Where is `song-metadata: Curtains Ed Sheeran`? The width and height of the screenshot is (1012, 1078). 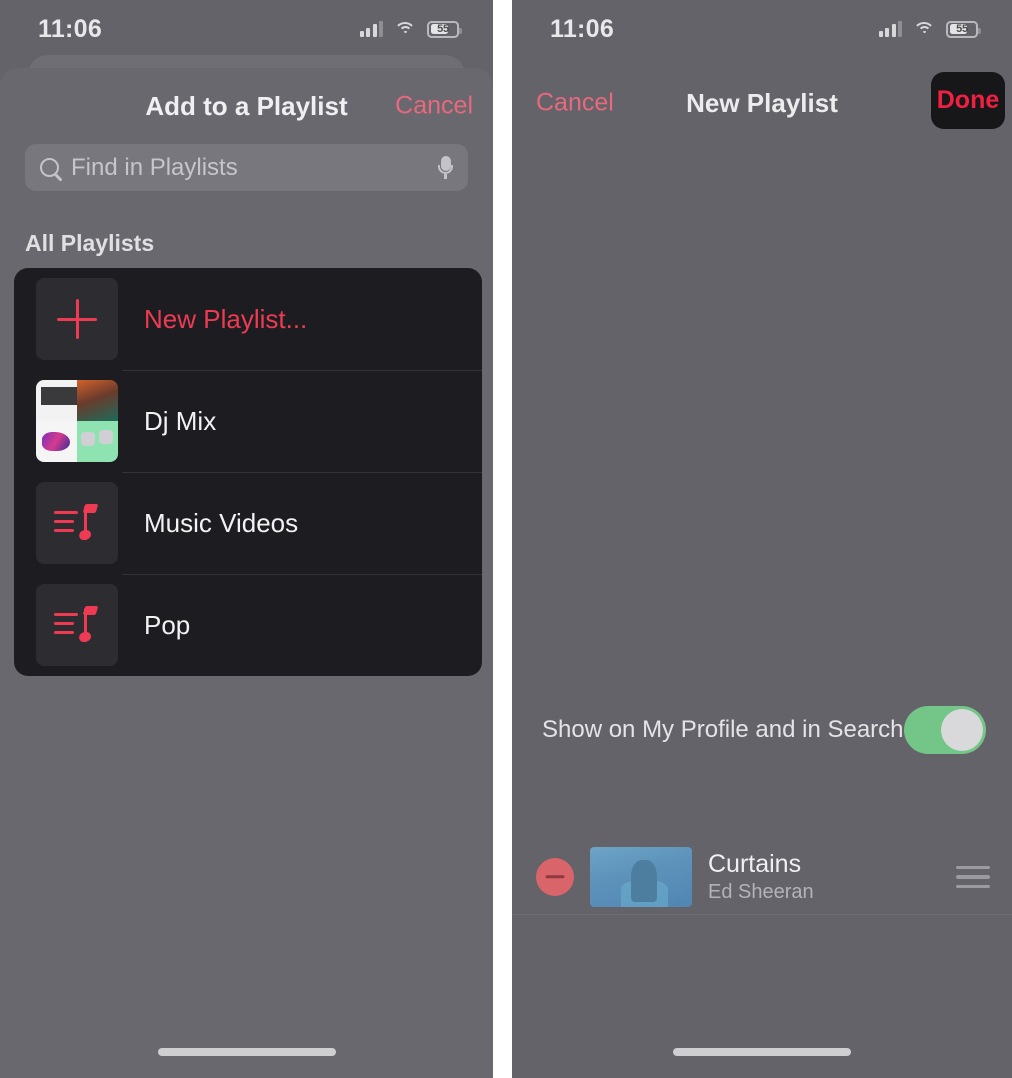 song-metadata: Curtains Ed Sheeran is located at coordinates (824, 877).